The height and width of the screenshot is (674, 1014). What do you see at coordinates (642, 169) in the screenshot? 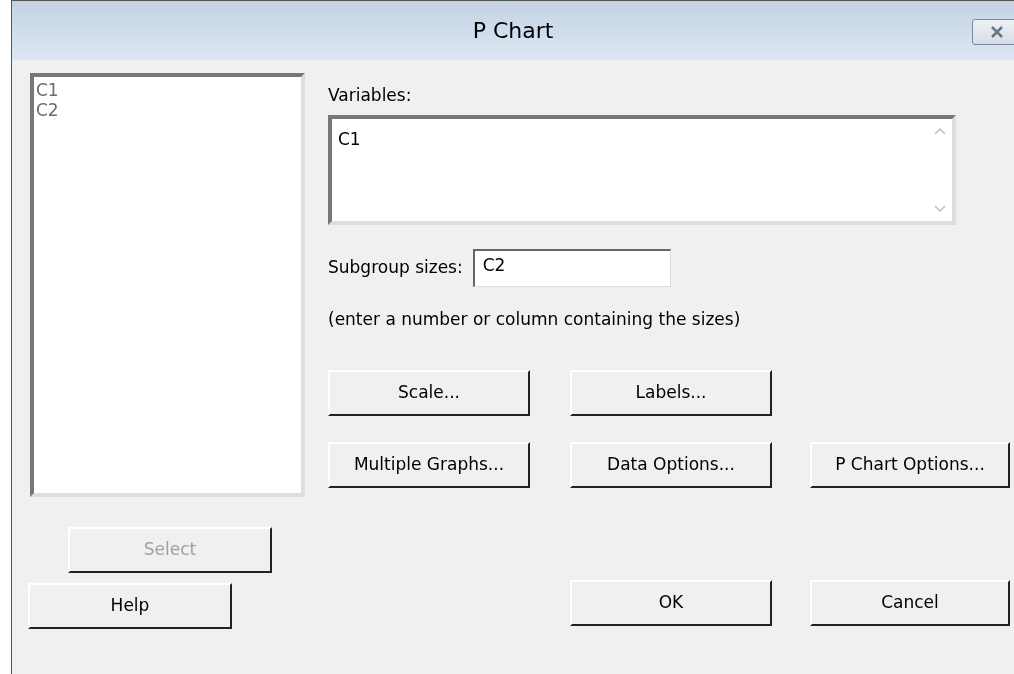
I see `variables-field: C1` at bounding box center [642, 169].